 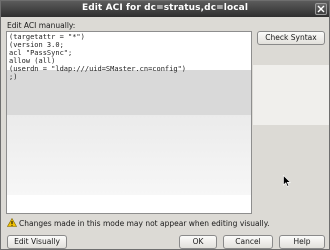 What do you see at coordinates (47, 37) in the screenshot?
I see `aci-line: (targetattr = "*")` at bounding box center [47, 37].